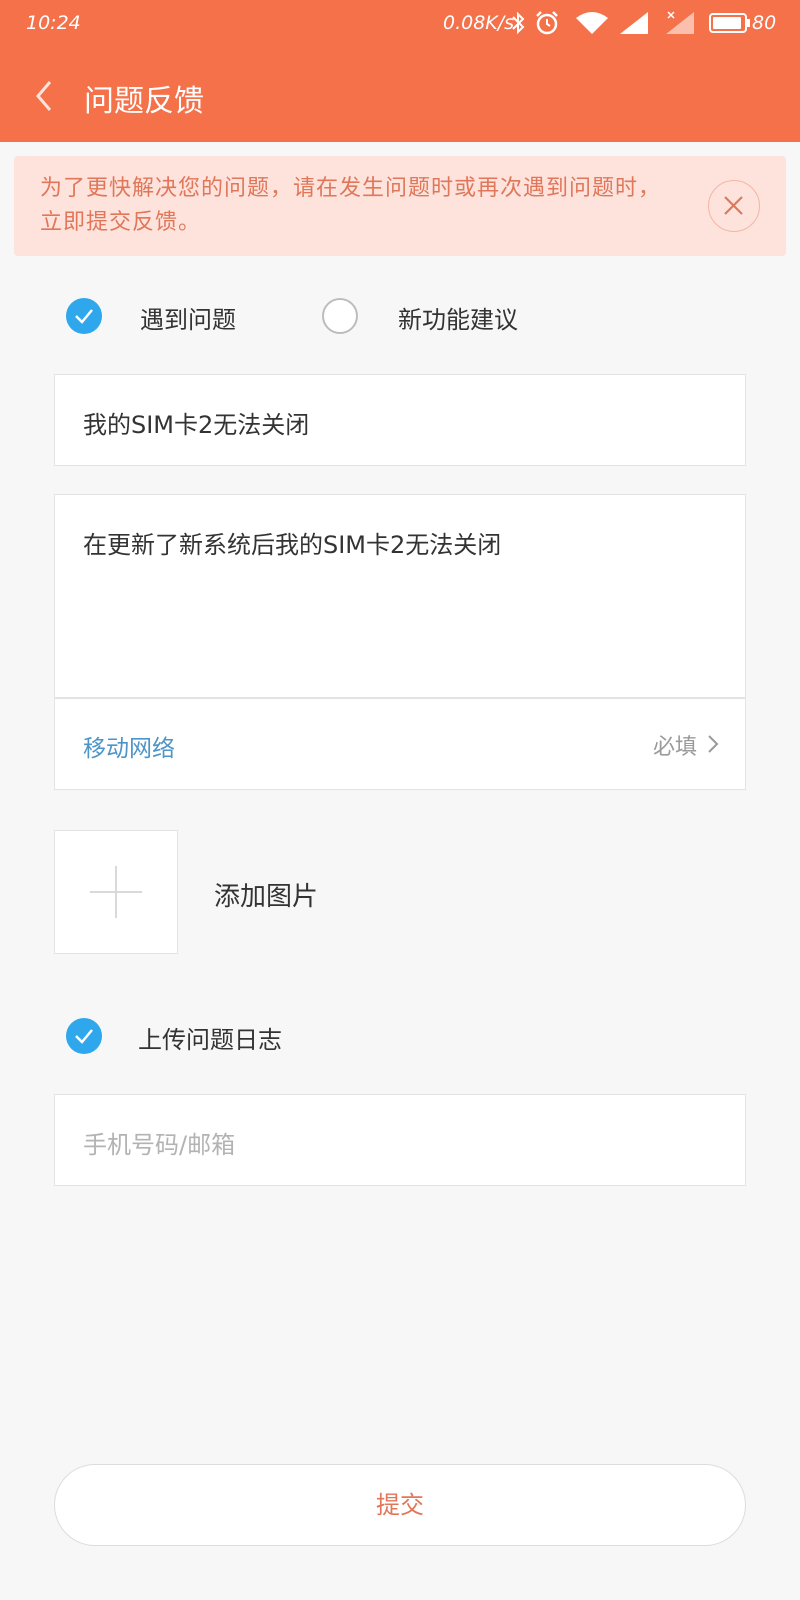 The width and height of the screenshot is (800, 1600). I want to click on battery-icon, so click(729, 23).